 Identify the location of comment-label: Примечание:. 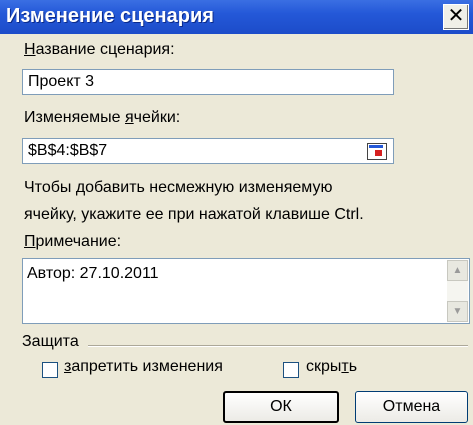
(73, 241).